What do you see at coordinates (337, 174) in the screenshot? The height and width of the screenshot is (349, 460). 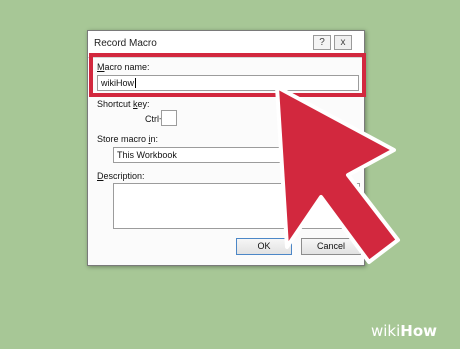 I see `pointer-arrow-icon` at bounding box center [337, 174].